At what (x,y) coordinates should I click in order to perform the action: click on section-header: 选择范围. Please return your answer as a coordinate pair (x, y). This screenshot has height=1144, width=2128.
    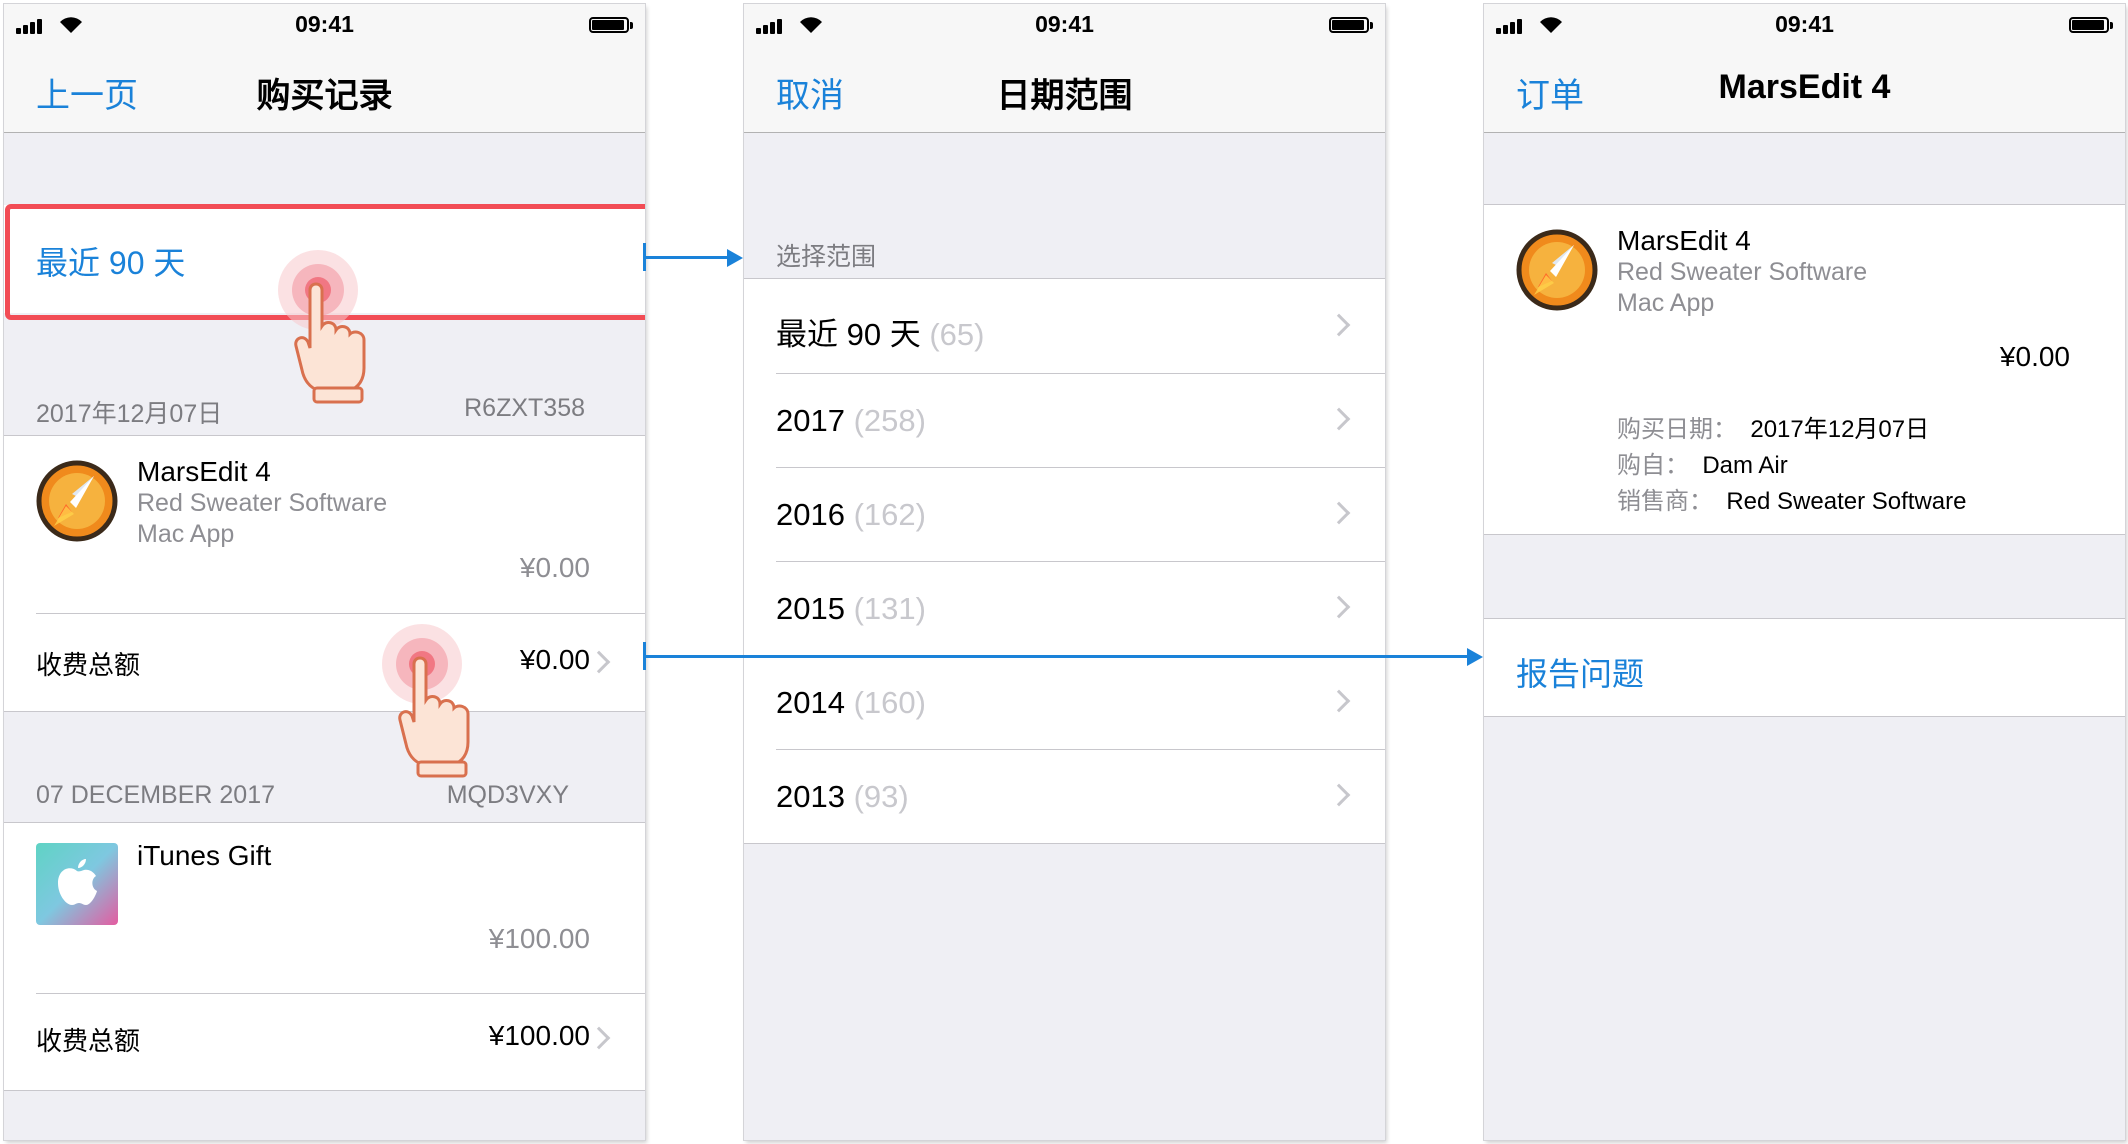
    Looking at the image, I should click on (826, 257).